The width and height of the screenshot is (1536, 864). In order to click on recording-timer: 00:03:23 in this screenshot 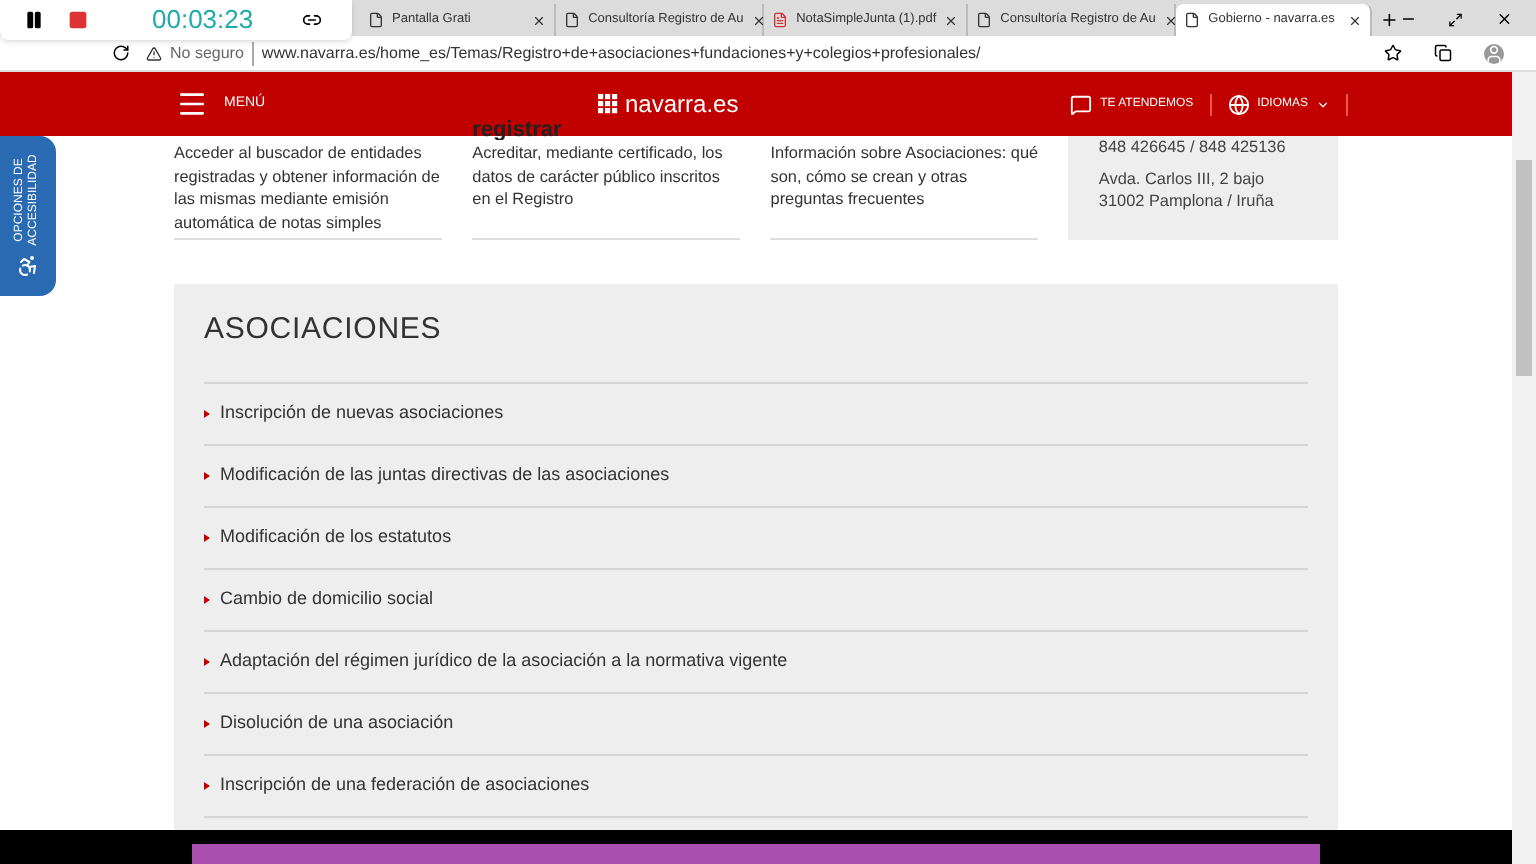, I will do `click(203, 20)`.